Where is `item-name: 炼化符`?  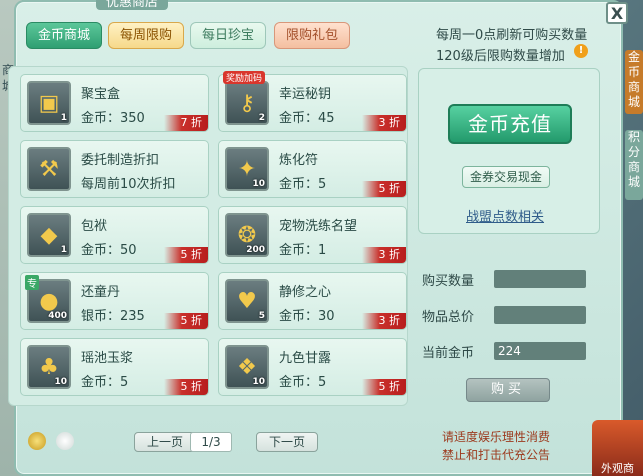
item-name: 炼化符 is located at coordinates (299, 160).